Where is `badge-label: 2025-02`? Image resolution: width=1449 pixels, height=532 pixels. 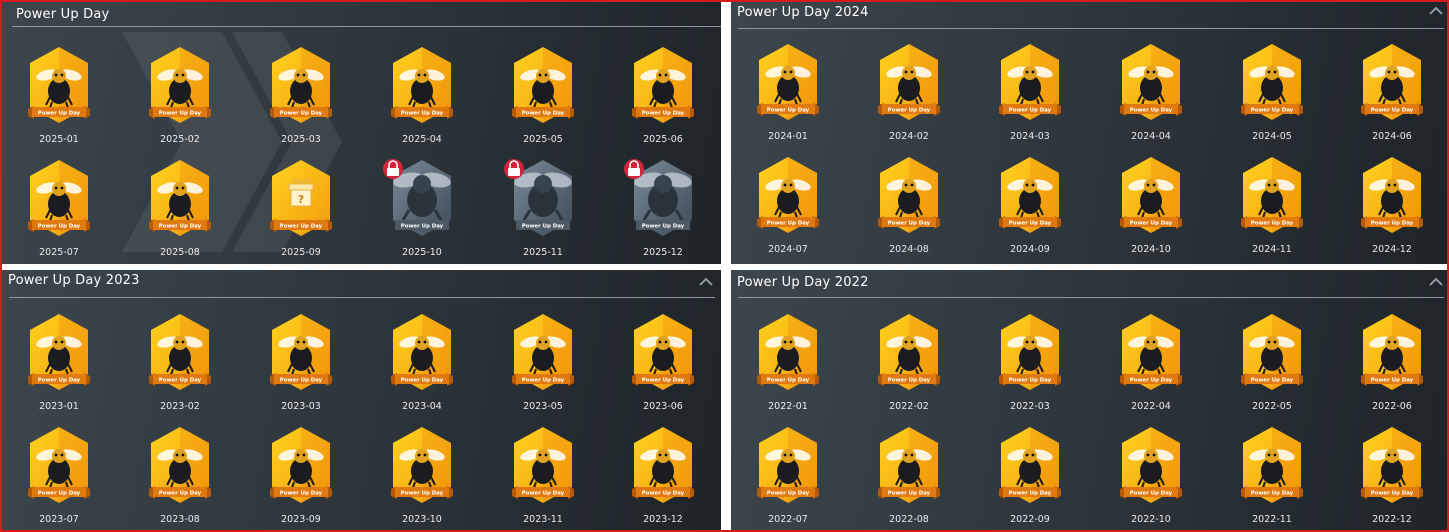
badge-label: 2025-02 is located at coordinates (180, 139).